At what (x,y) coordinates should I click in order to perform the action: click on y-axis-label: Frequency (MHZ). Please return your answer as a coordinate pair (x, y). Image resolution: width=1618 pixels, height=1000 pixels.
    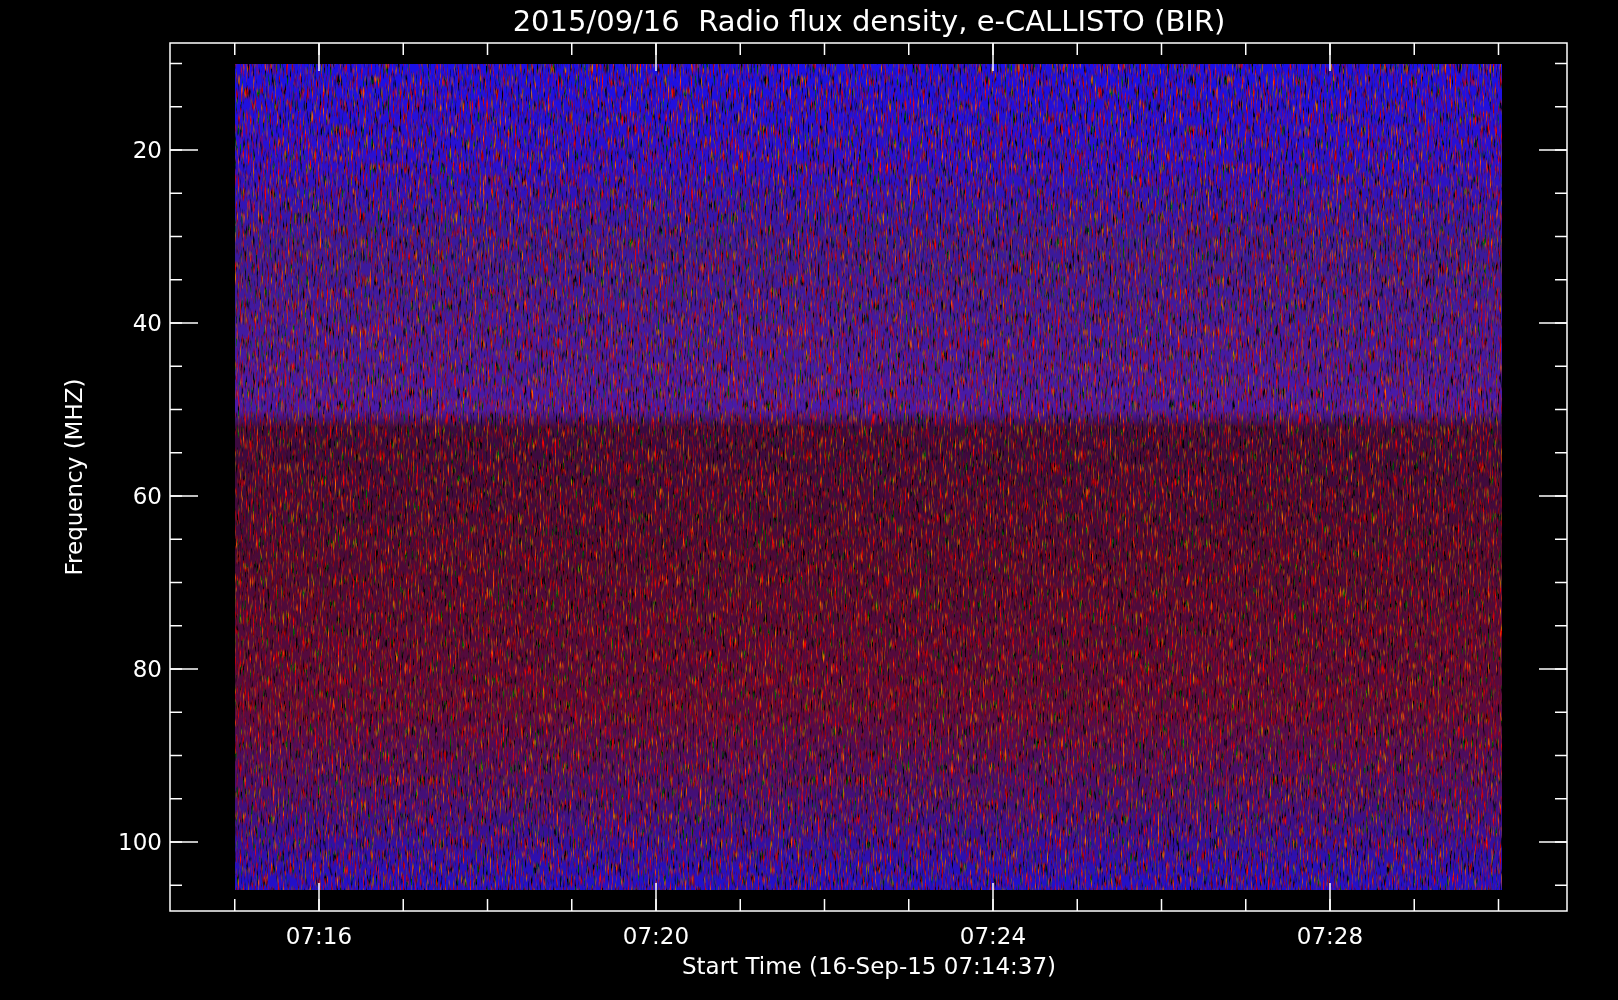
    Looking at the image, I should click on (74, 477).